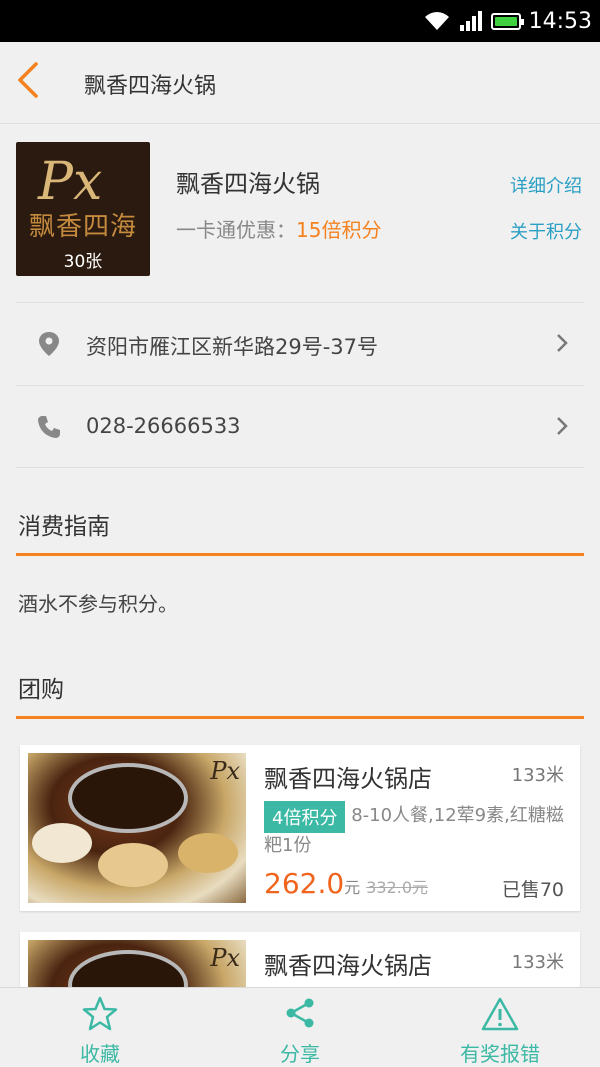  Describe the element at coordinates (41, 690) in the screenshot. I see `group-buy-title: 团购` at that location.